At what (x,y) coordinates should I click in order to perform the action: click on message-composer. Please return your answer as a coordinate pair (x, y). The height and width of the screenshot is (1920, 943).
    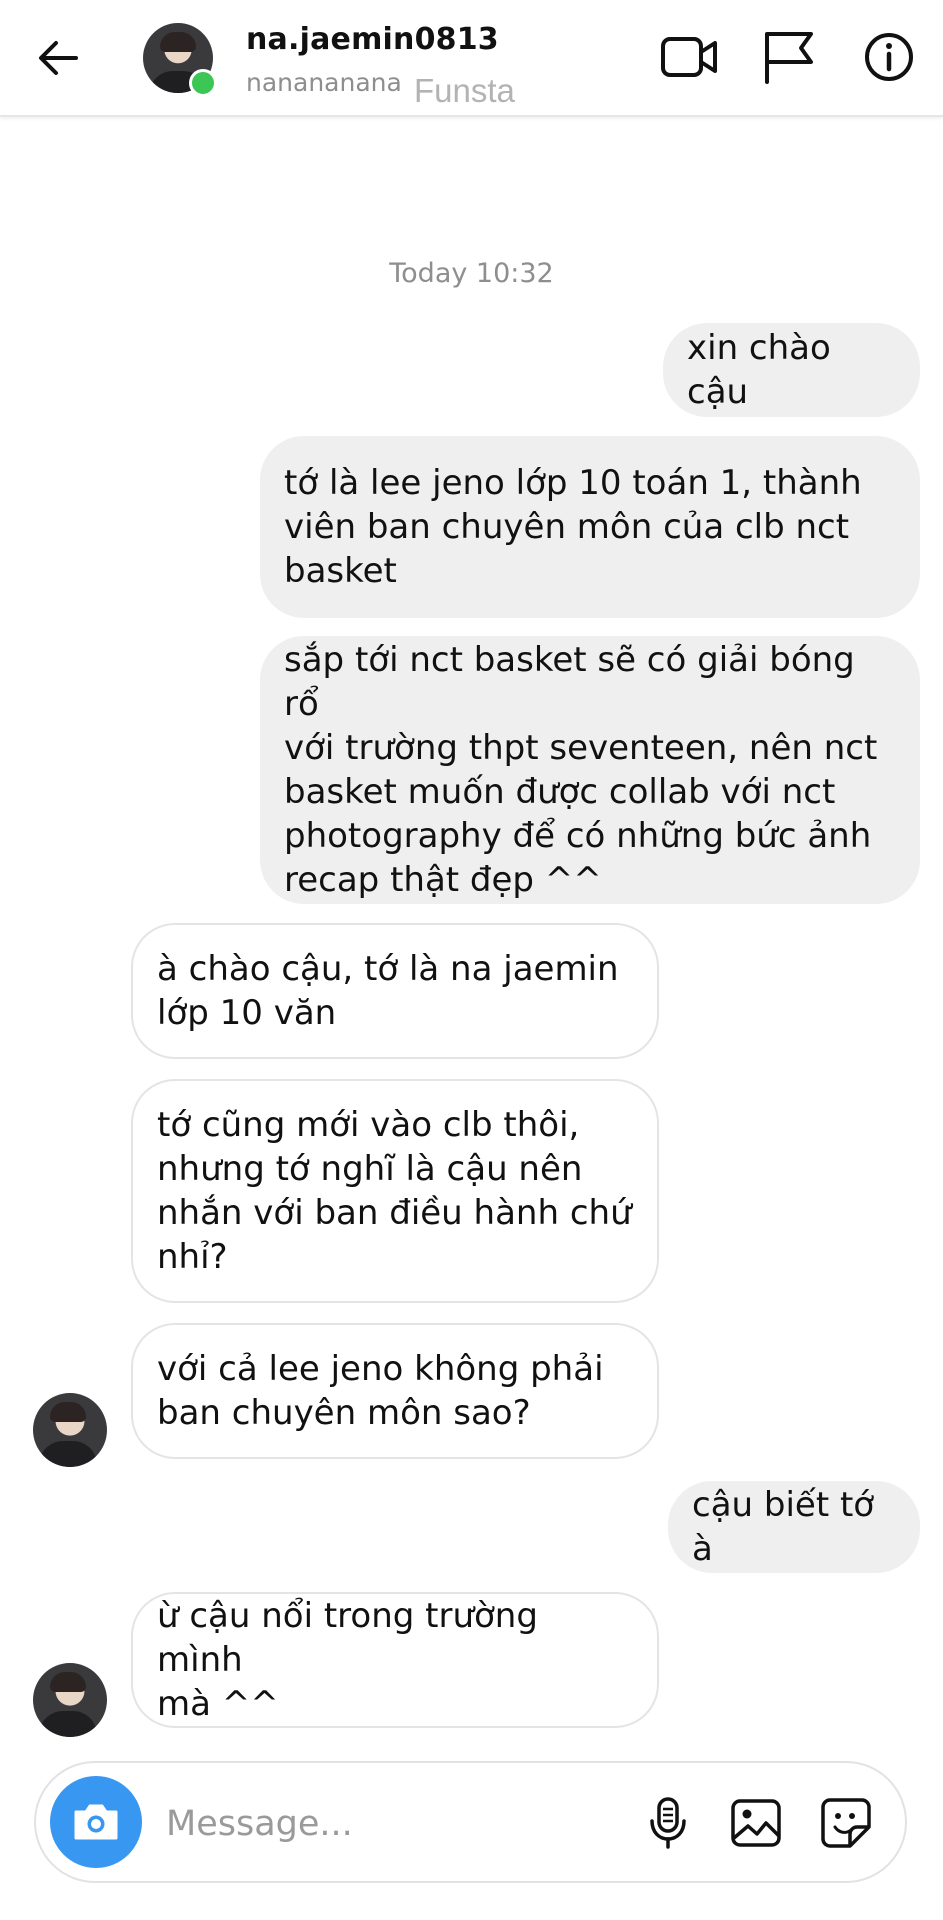
    Looking at the image, I should click on (470, 1822).